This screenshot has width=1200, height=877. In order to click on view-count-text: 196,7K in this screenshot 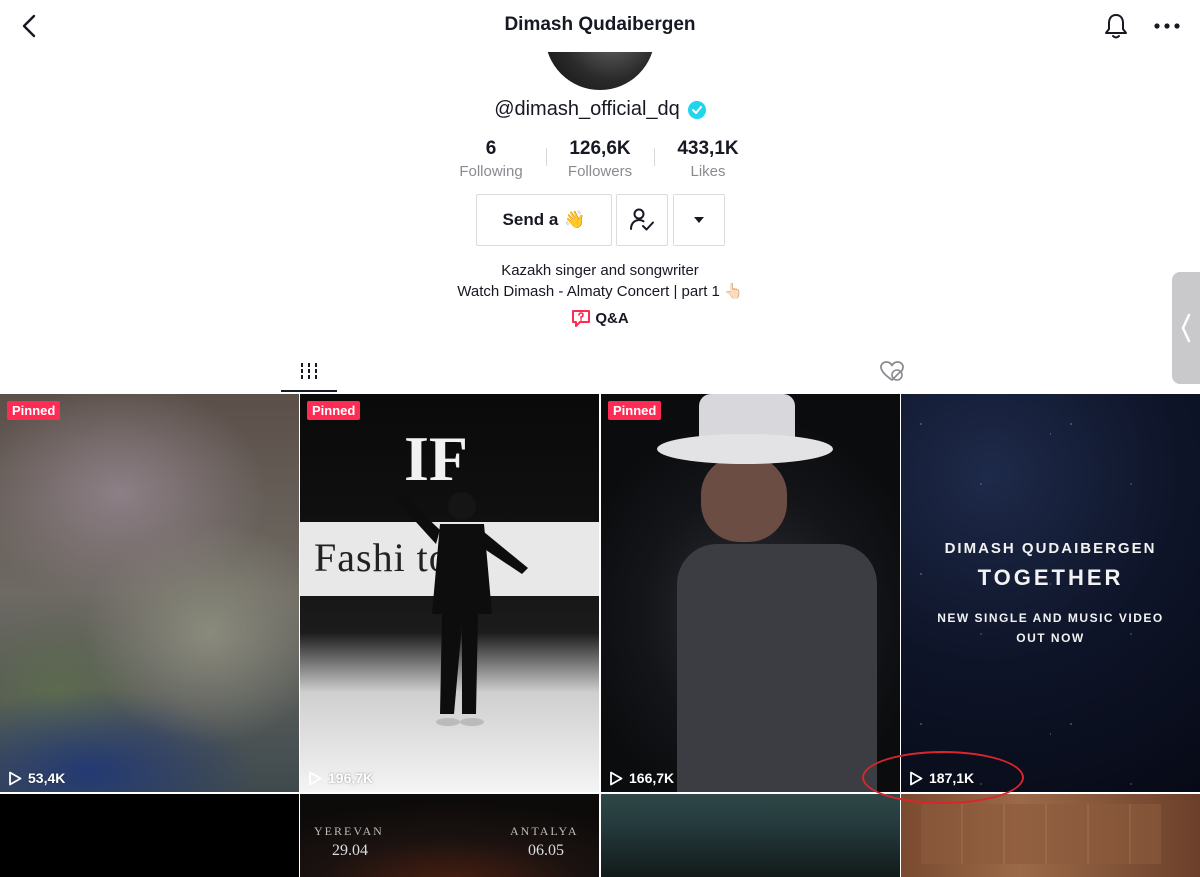, I will do `click(351, 778)`.